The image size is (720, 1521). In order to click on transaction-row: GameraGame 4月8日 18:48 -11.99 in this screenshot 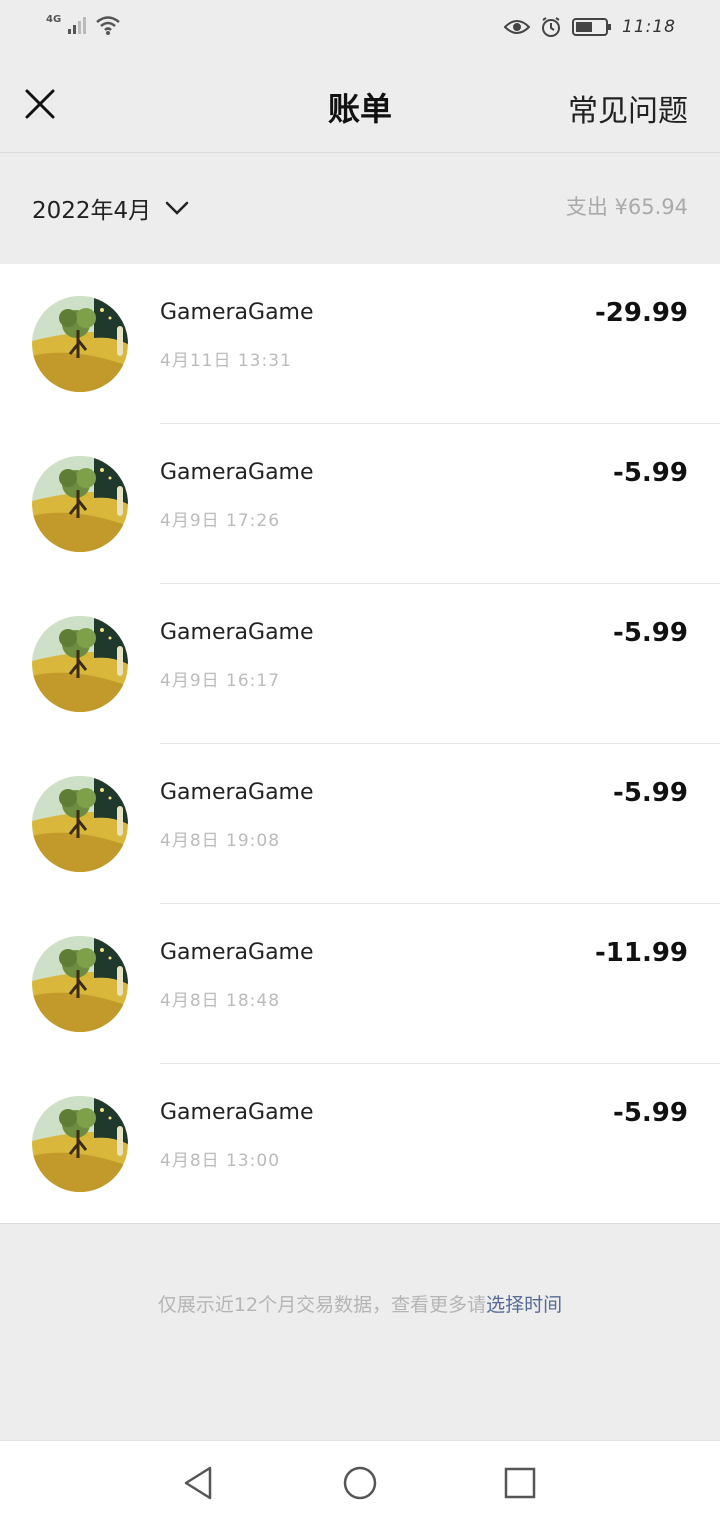, I will do `click(360, 984)`.